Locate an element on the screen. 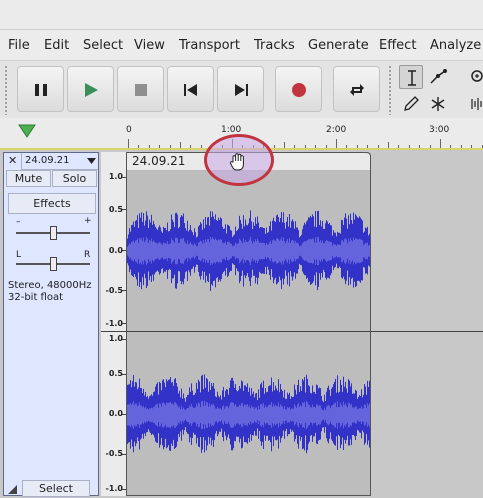 This screenshot has width=483, height=498. pan-slider-thumb is located at coordinates (53, 264).